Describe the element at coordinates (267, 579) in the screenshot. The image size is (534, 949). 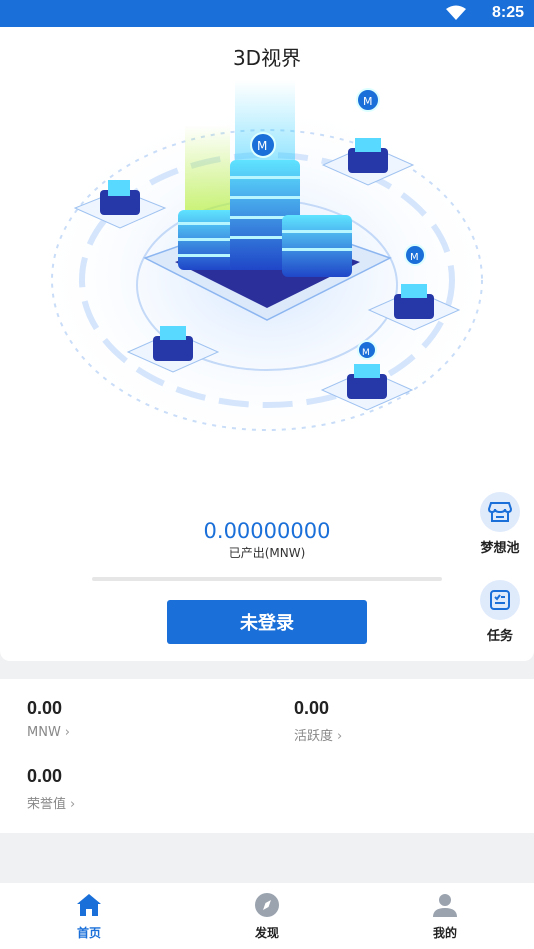
I see `mining-progress-bar` at that location.